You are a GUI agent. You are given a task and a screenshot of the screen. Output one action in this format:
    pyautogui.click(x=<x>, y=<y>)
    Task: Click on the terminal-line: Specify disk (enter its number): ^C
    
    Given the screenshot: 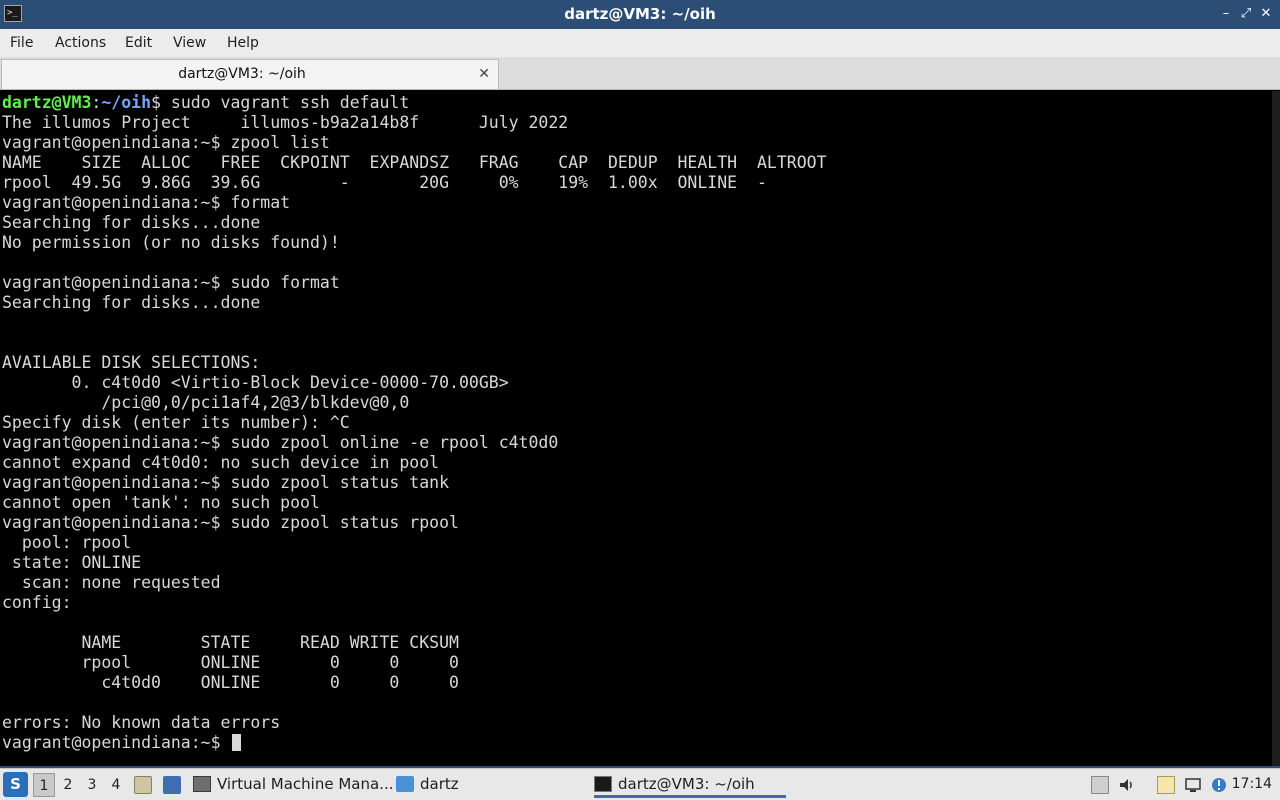 What is the action you would take?
    pyautogui.click(x=176, y=422)
    